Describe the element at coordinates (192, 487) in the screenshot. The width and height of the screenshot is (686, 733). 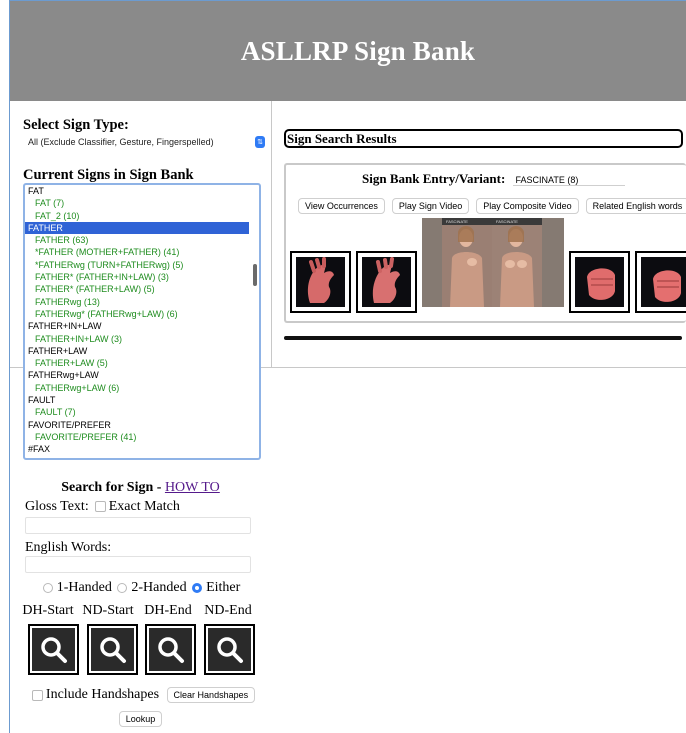
I see `howto-link: HOW TO` at that location.